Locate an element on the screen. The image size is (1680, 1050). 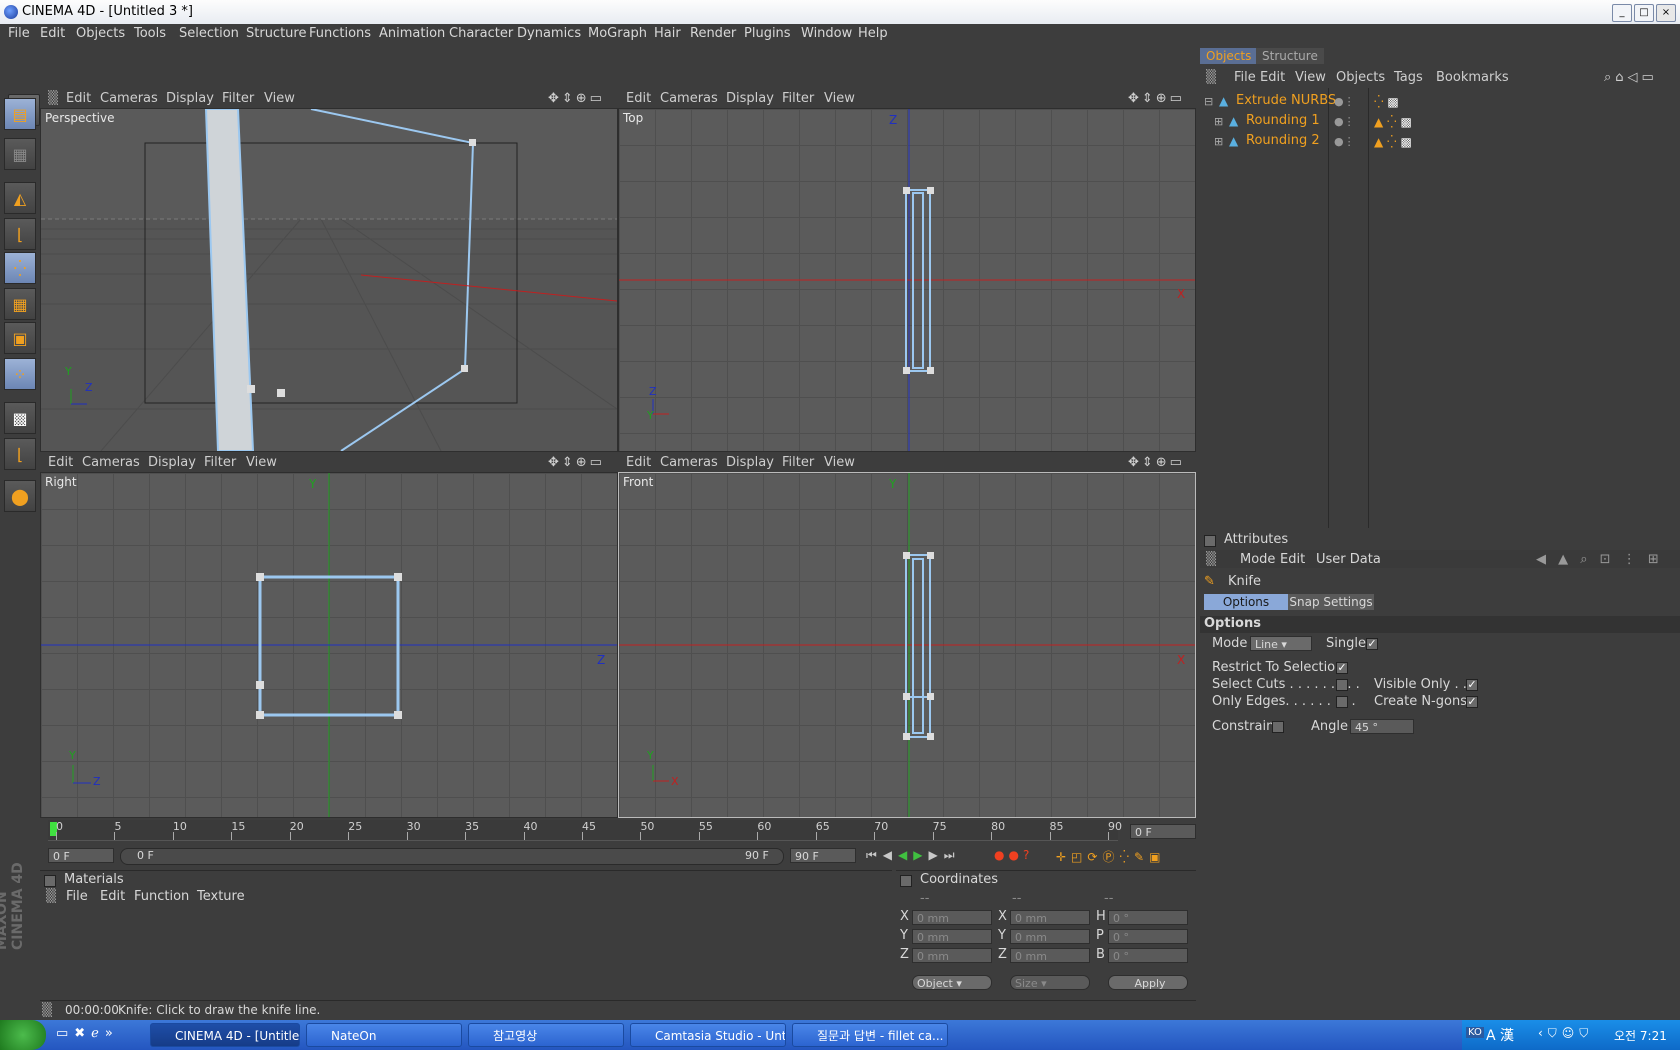
record-keys-icons: ●●? is located at coordinates (1013, 855).